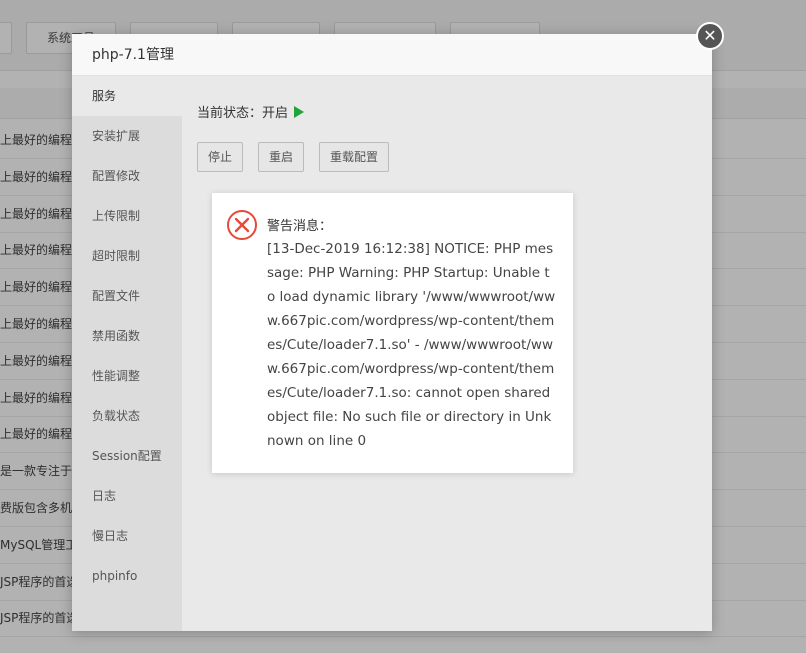 This screenshot has width=806, height=653. I want to click on service-status-label: 当前状态：开启, so click(243, 113).